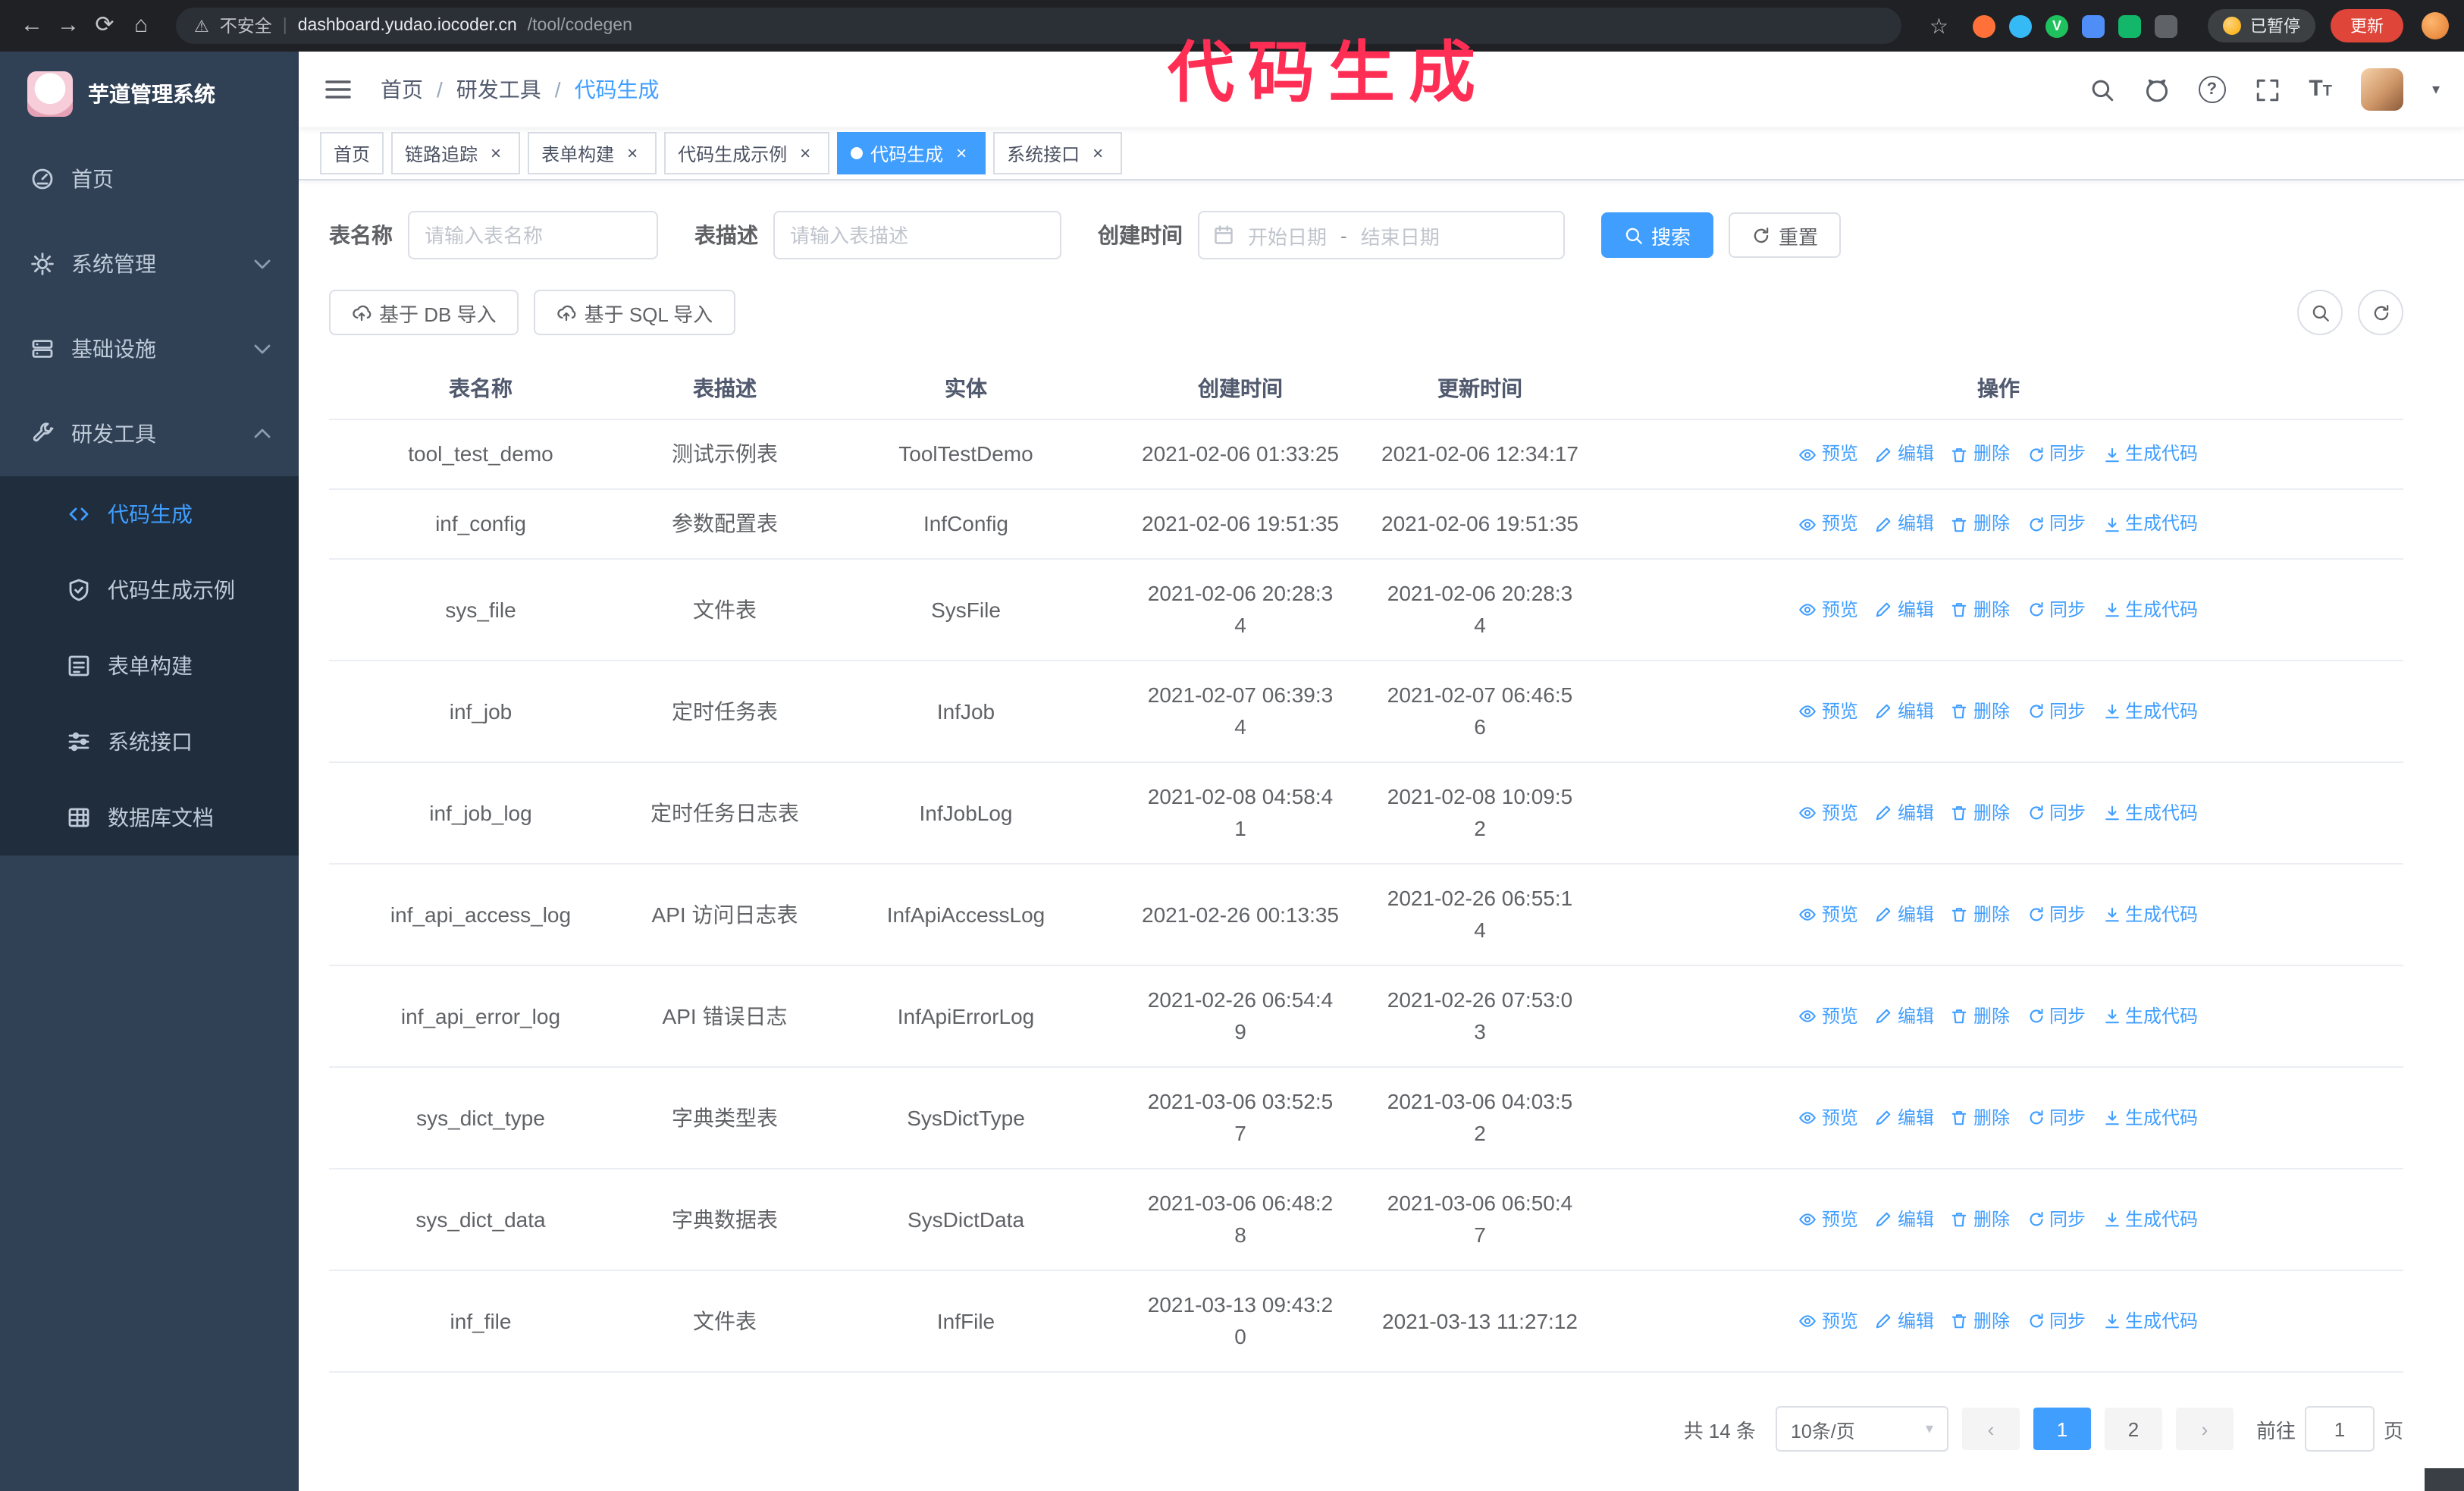 This screenshot has height=1491, width=2464. What do you see at coordinates (917, 235) in the screenshot?
I see `table-desc-input` at bounding box center [917, 235].